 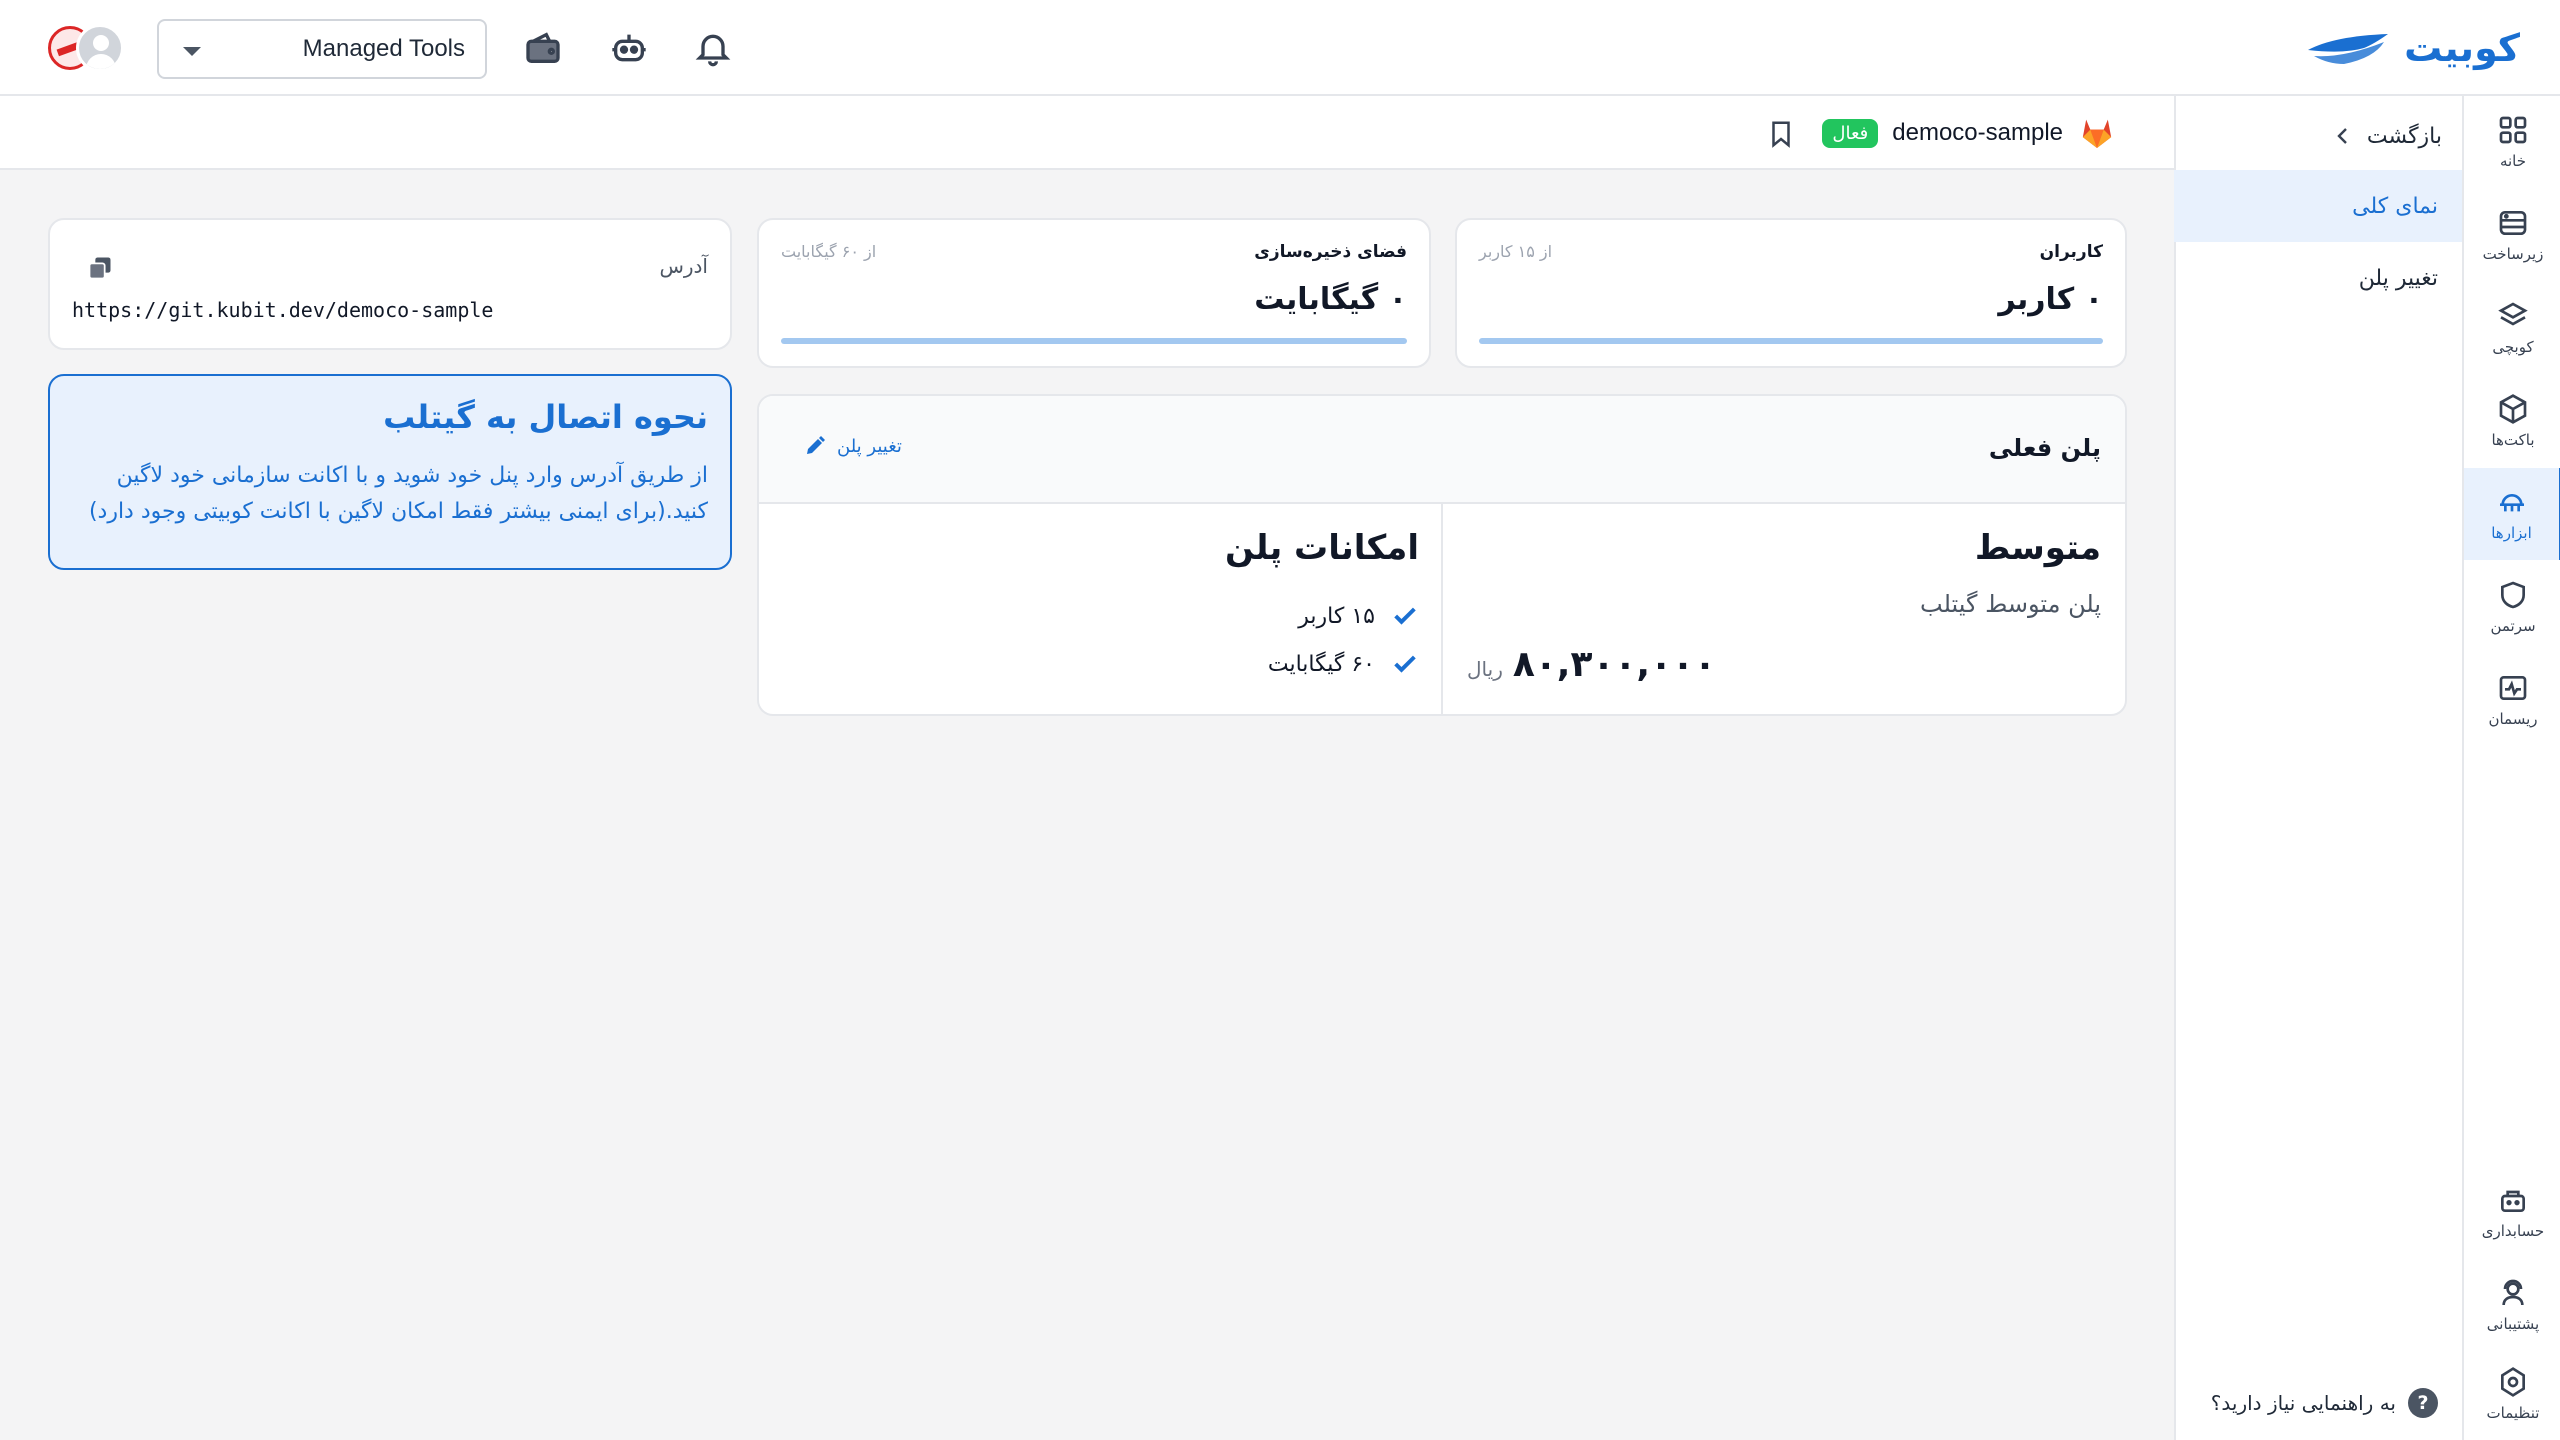 I want to click on rail-item-settings: تنظیمات, so click(x=2512, y=1394).